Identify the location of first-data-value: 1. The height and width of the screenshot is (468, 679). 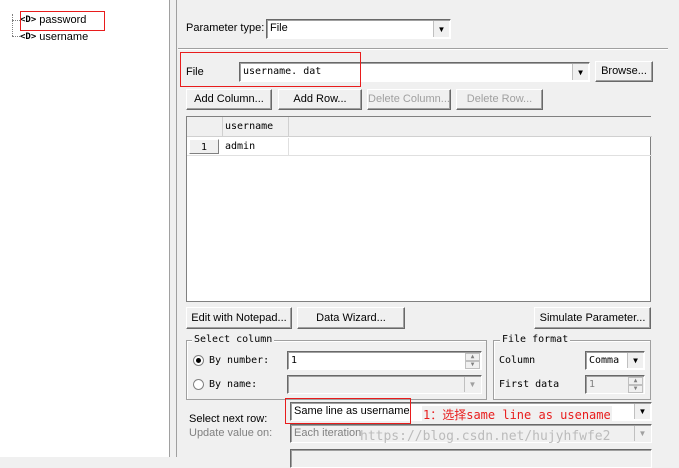
(592, 384).